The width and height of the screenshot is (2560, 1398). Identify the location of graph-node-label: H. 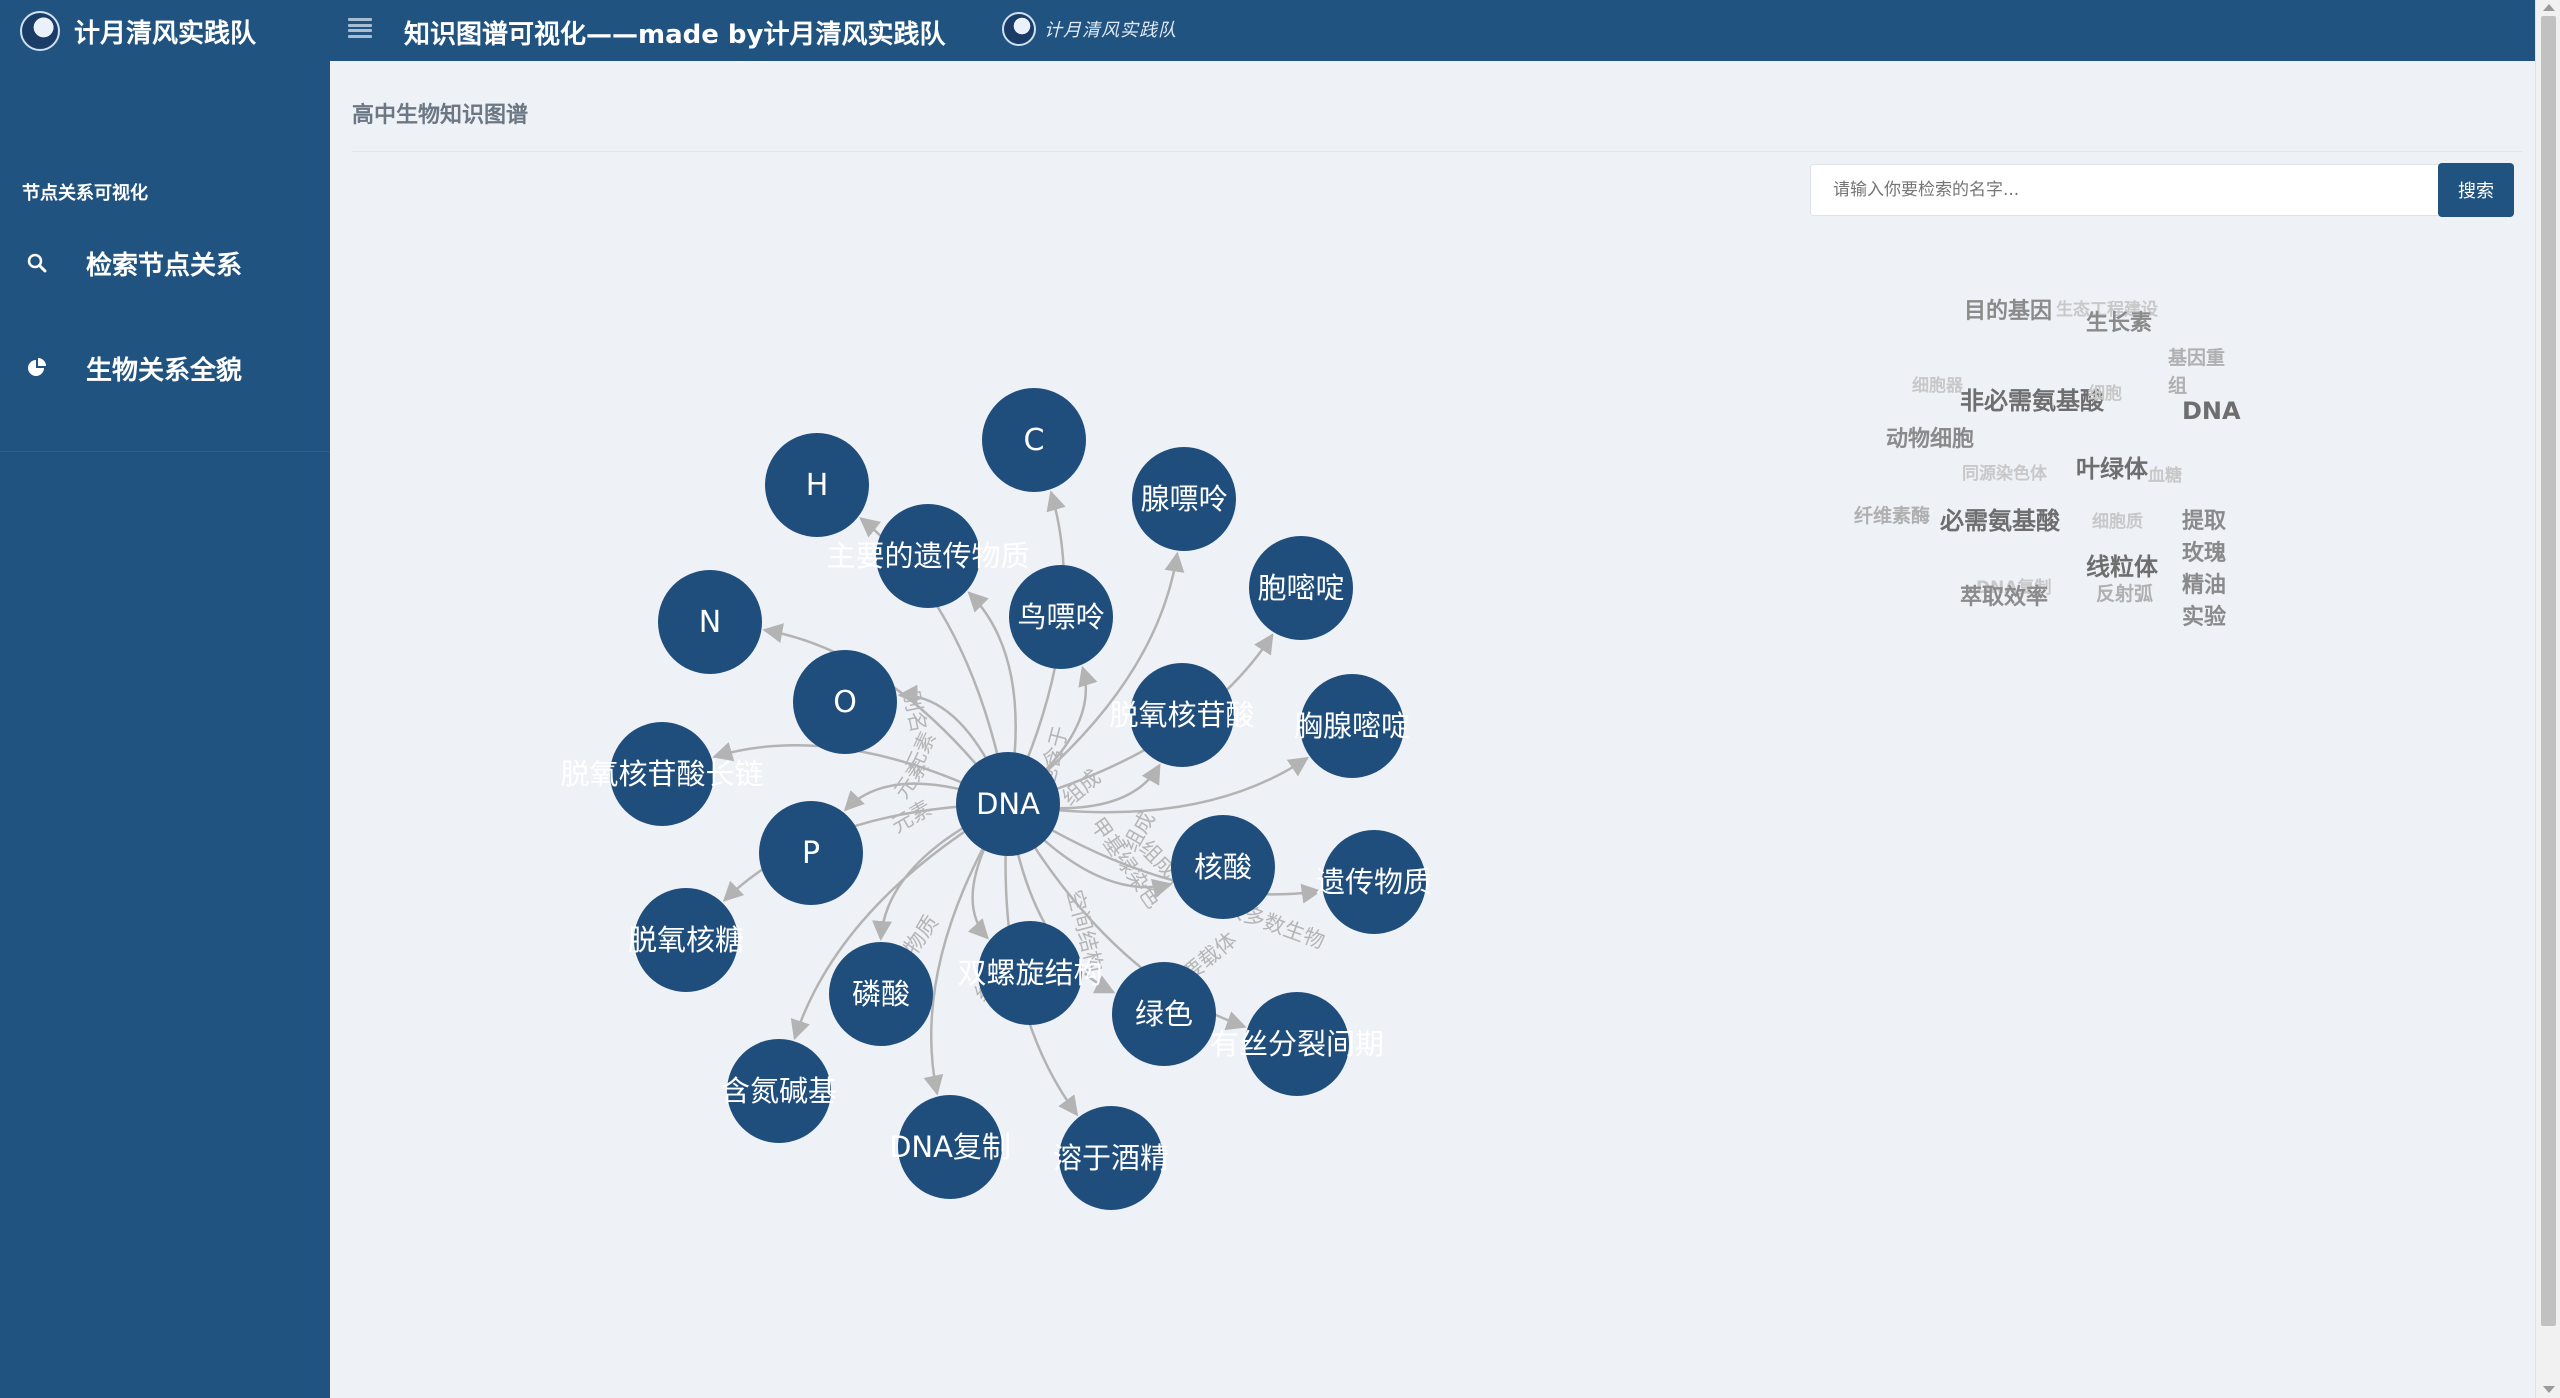
(817, 485).